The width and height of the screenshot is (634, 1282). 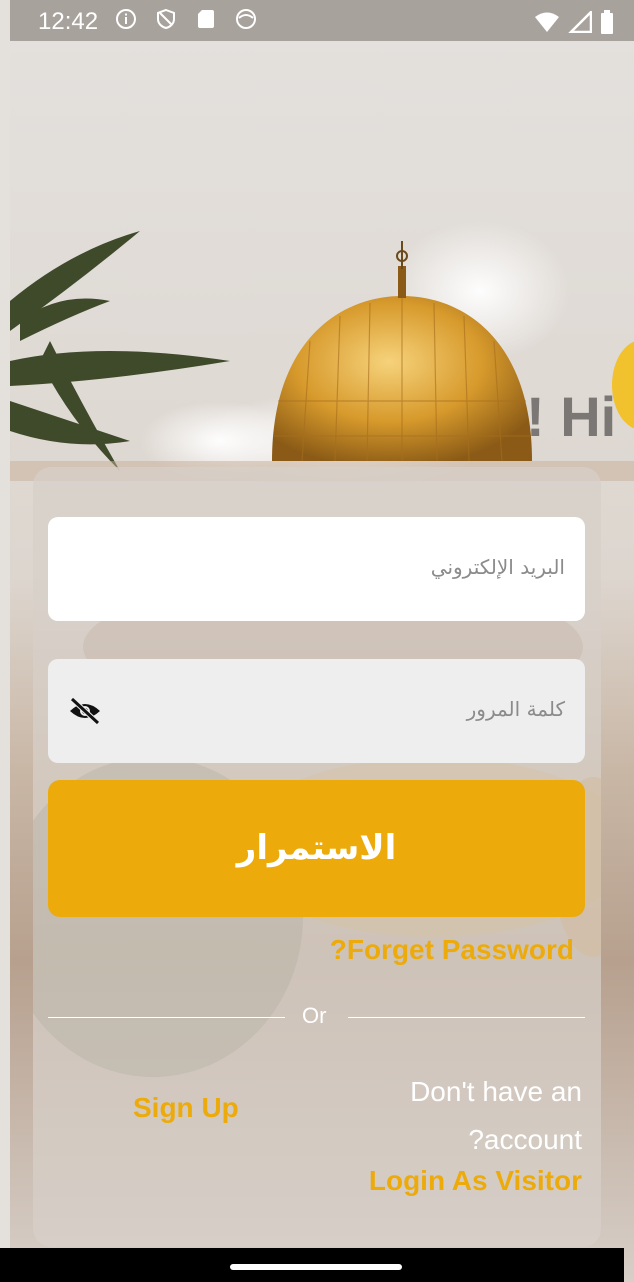 What do you see at coordinates (496, 1091) in the screenshot?
I see `no-account-line1: Don't have an` at bounding box center [496, 1091].